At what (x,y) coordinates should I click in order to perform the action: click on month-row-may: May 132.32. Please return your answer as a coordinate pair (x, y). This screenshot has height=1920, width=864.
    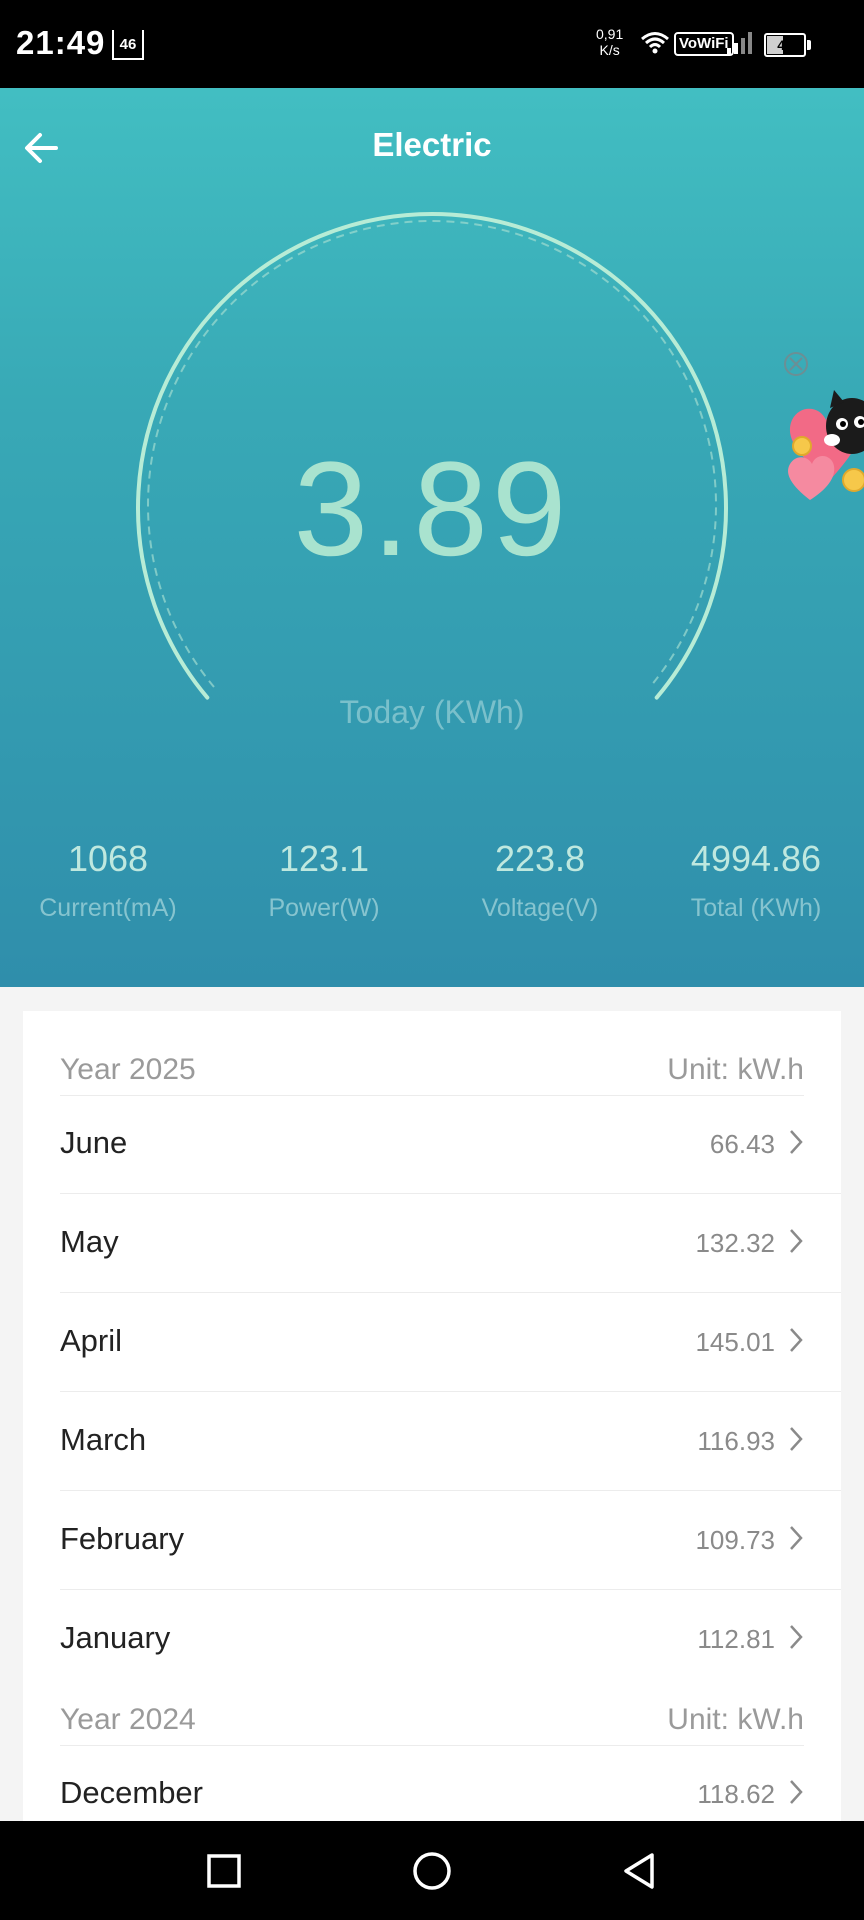
    Looking at the image, I should click on (450, 1243).